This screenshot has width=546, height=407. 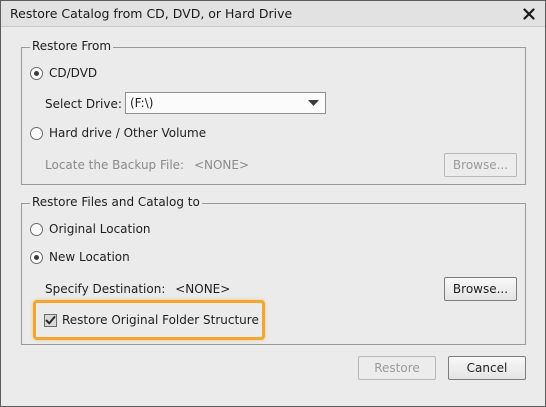 I want to click on close-button, so click(x=529, y=14).